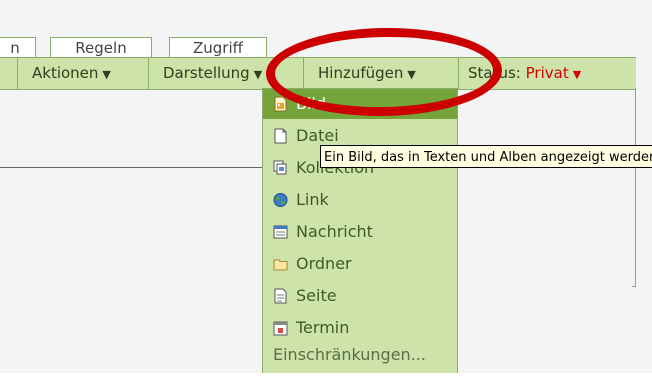 The height and width of the screenshot is (389, 652). I want to click on dropdown-item-ordner: Ordner, so click(360, 264).